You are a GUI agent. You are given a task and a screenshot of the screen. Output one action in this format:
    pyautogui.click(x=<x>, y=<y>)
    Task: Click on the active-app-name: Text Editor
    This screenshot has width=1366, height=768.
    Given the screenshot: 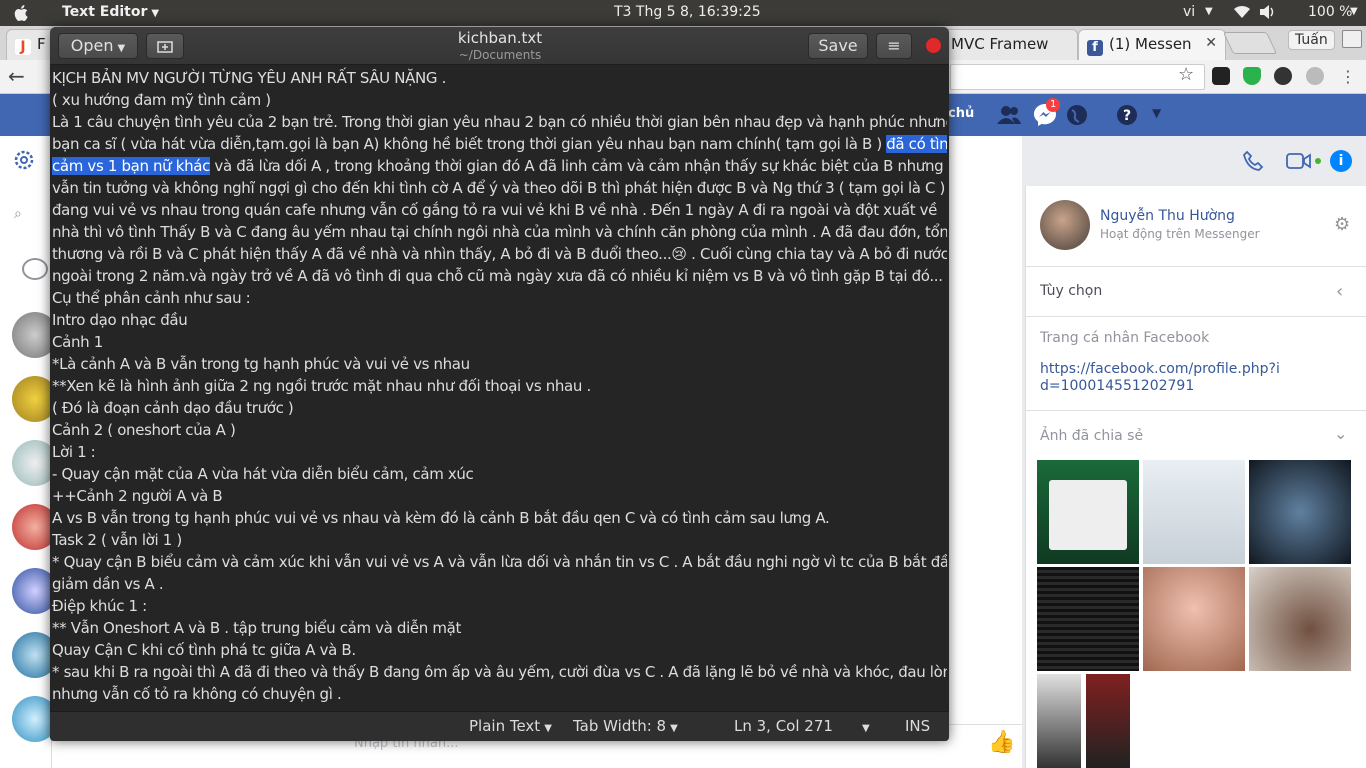 What is the action you would take?
    pyautogui.click(x=105, y=12)
    